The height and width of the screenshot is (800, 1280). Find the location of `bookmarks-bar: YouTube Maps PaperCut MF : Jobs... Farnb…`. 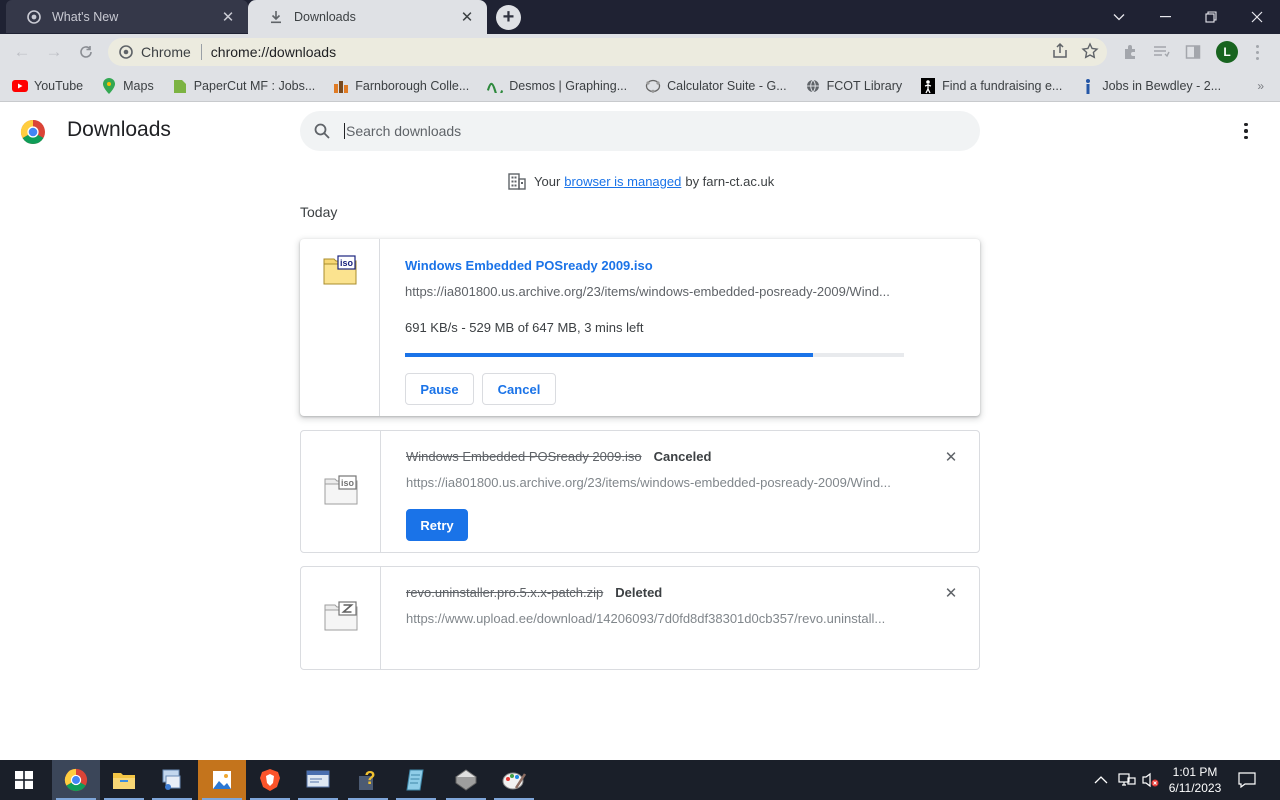

bookmarks-bar: YouTube Maps PaperCut MF : Jobs... Farnb… is located at coordinates (640, 86).